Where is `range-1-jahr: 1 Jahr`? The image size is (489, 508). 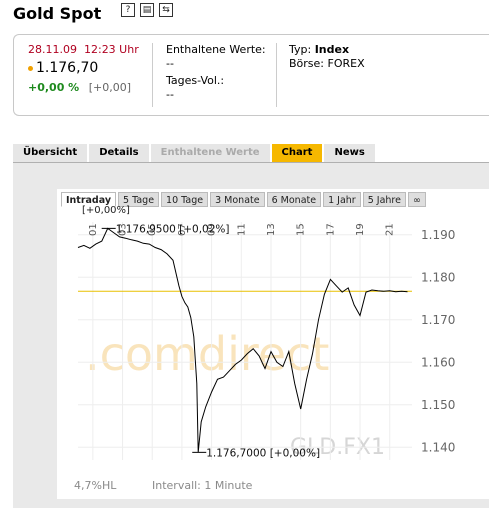
range-1-jahr: 1 Jahr is located at coordinates (342, 199).